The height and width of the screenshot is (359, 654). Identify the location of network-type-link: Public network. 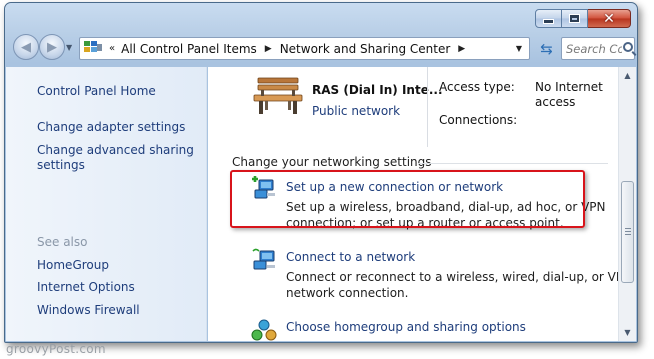
(356, 111).